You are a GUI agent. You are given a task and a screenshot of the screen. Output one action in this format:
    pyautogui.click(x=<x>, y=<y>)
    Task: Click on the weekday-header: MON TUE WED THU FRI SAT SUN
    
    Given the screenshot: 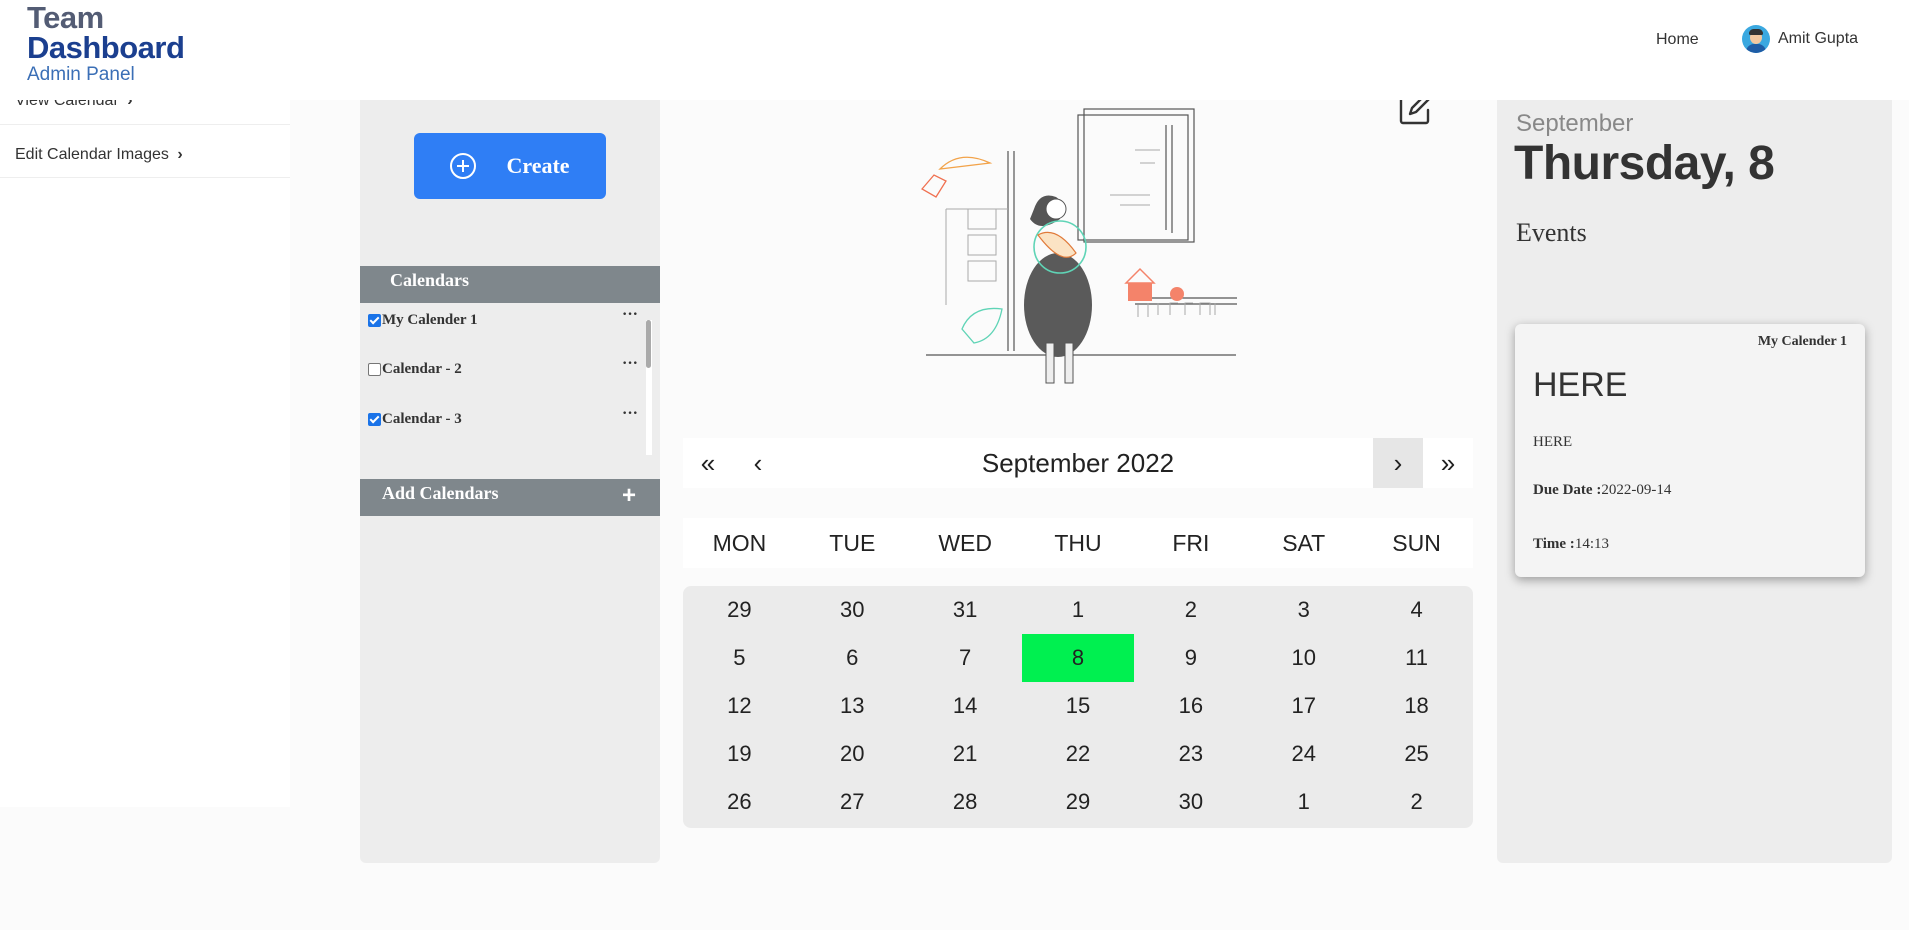 What is the action you would take?
    pyautogui.click(x=1078, y=543)
    